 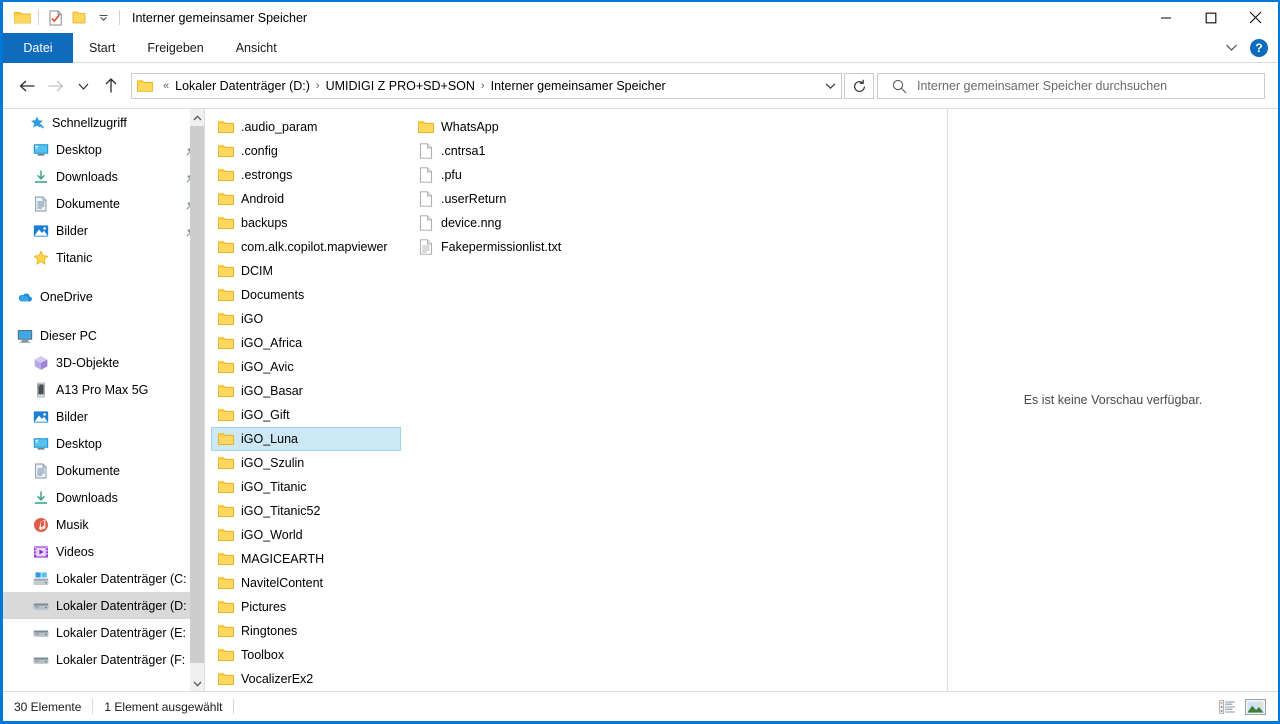 What do you see at coordinates (306, 223) in the screenshot?
I see `file-list-item: backups` at bounding box center [306, 223].